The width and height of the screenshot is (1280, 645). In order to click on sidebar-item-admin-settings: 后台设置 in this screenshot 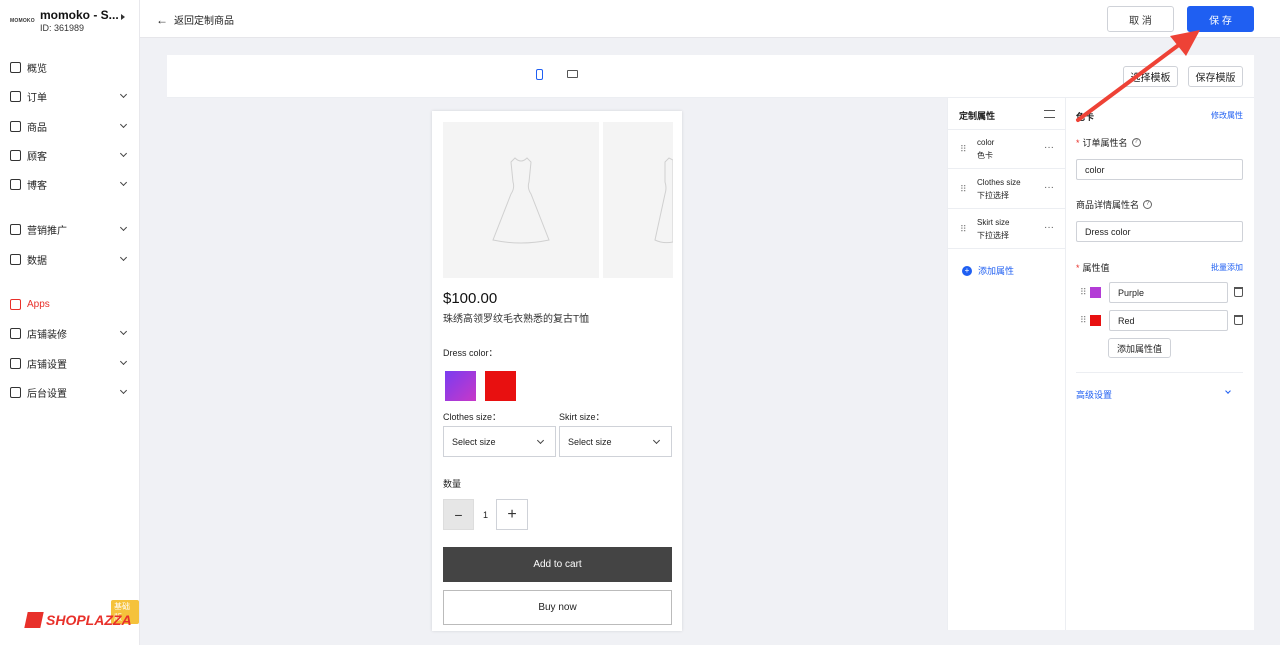, I will do `click(70, 392)`.